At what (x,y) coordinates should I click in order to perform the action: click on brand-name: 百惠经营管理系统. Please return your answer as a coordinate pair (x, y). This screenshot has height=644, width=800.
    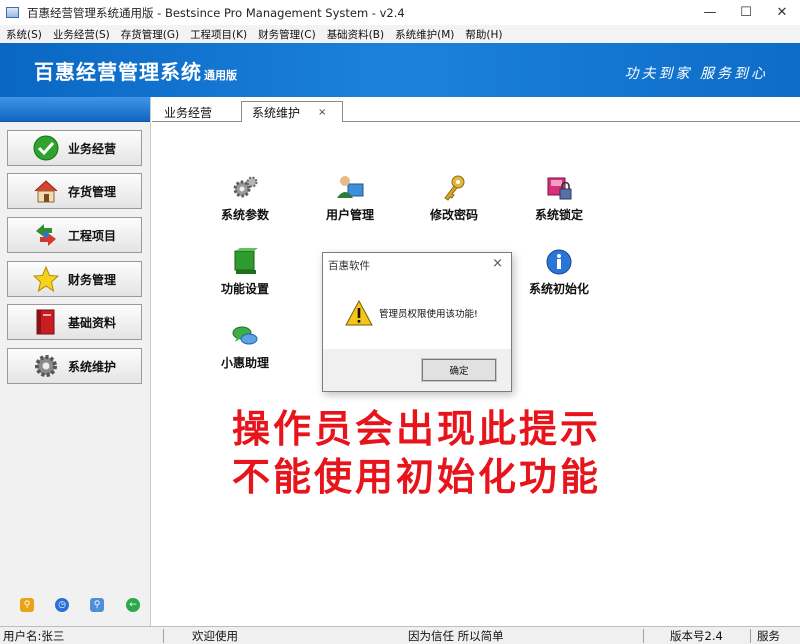
    Looking at the image, I should click on (118, 72).